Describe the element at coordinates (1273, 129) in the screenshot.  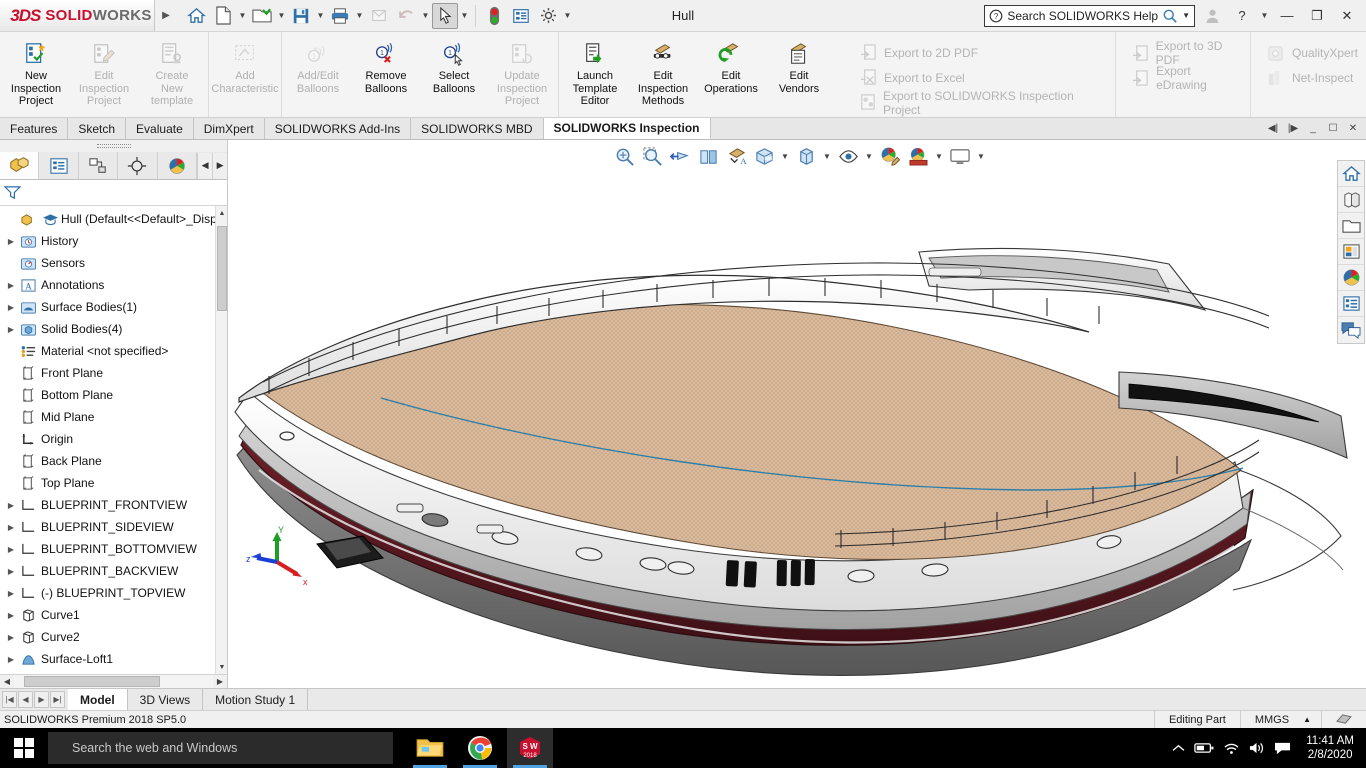
I see `pin-left-icon: ◀|` at that location.